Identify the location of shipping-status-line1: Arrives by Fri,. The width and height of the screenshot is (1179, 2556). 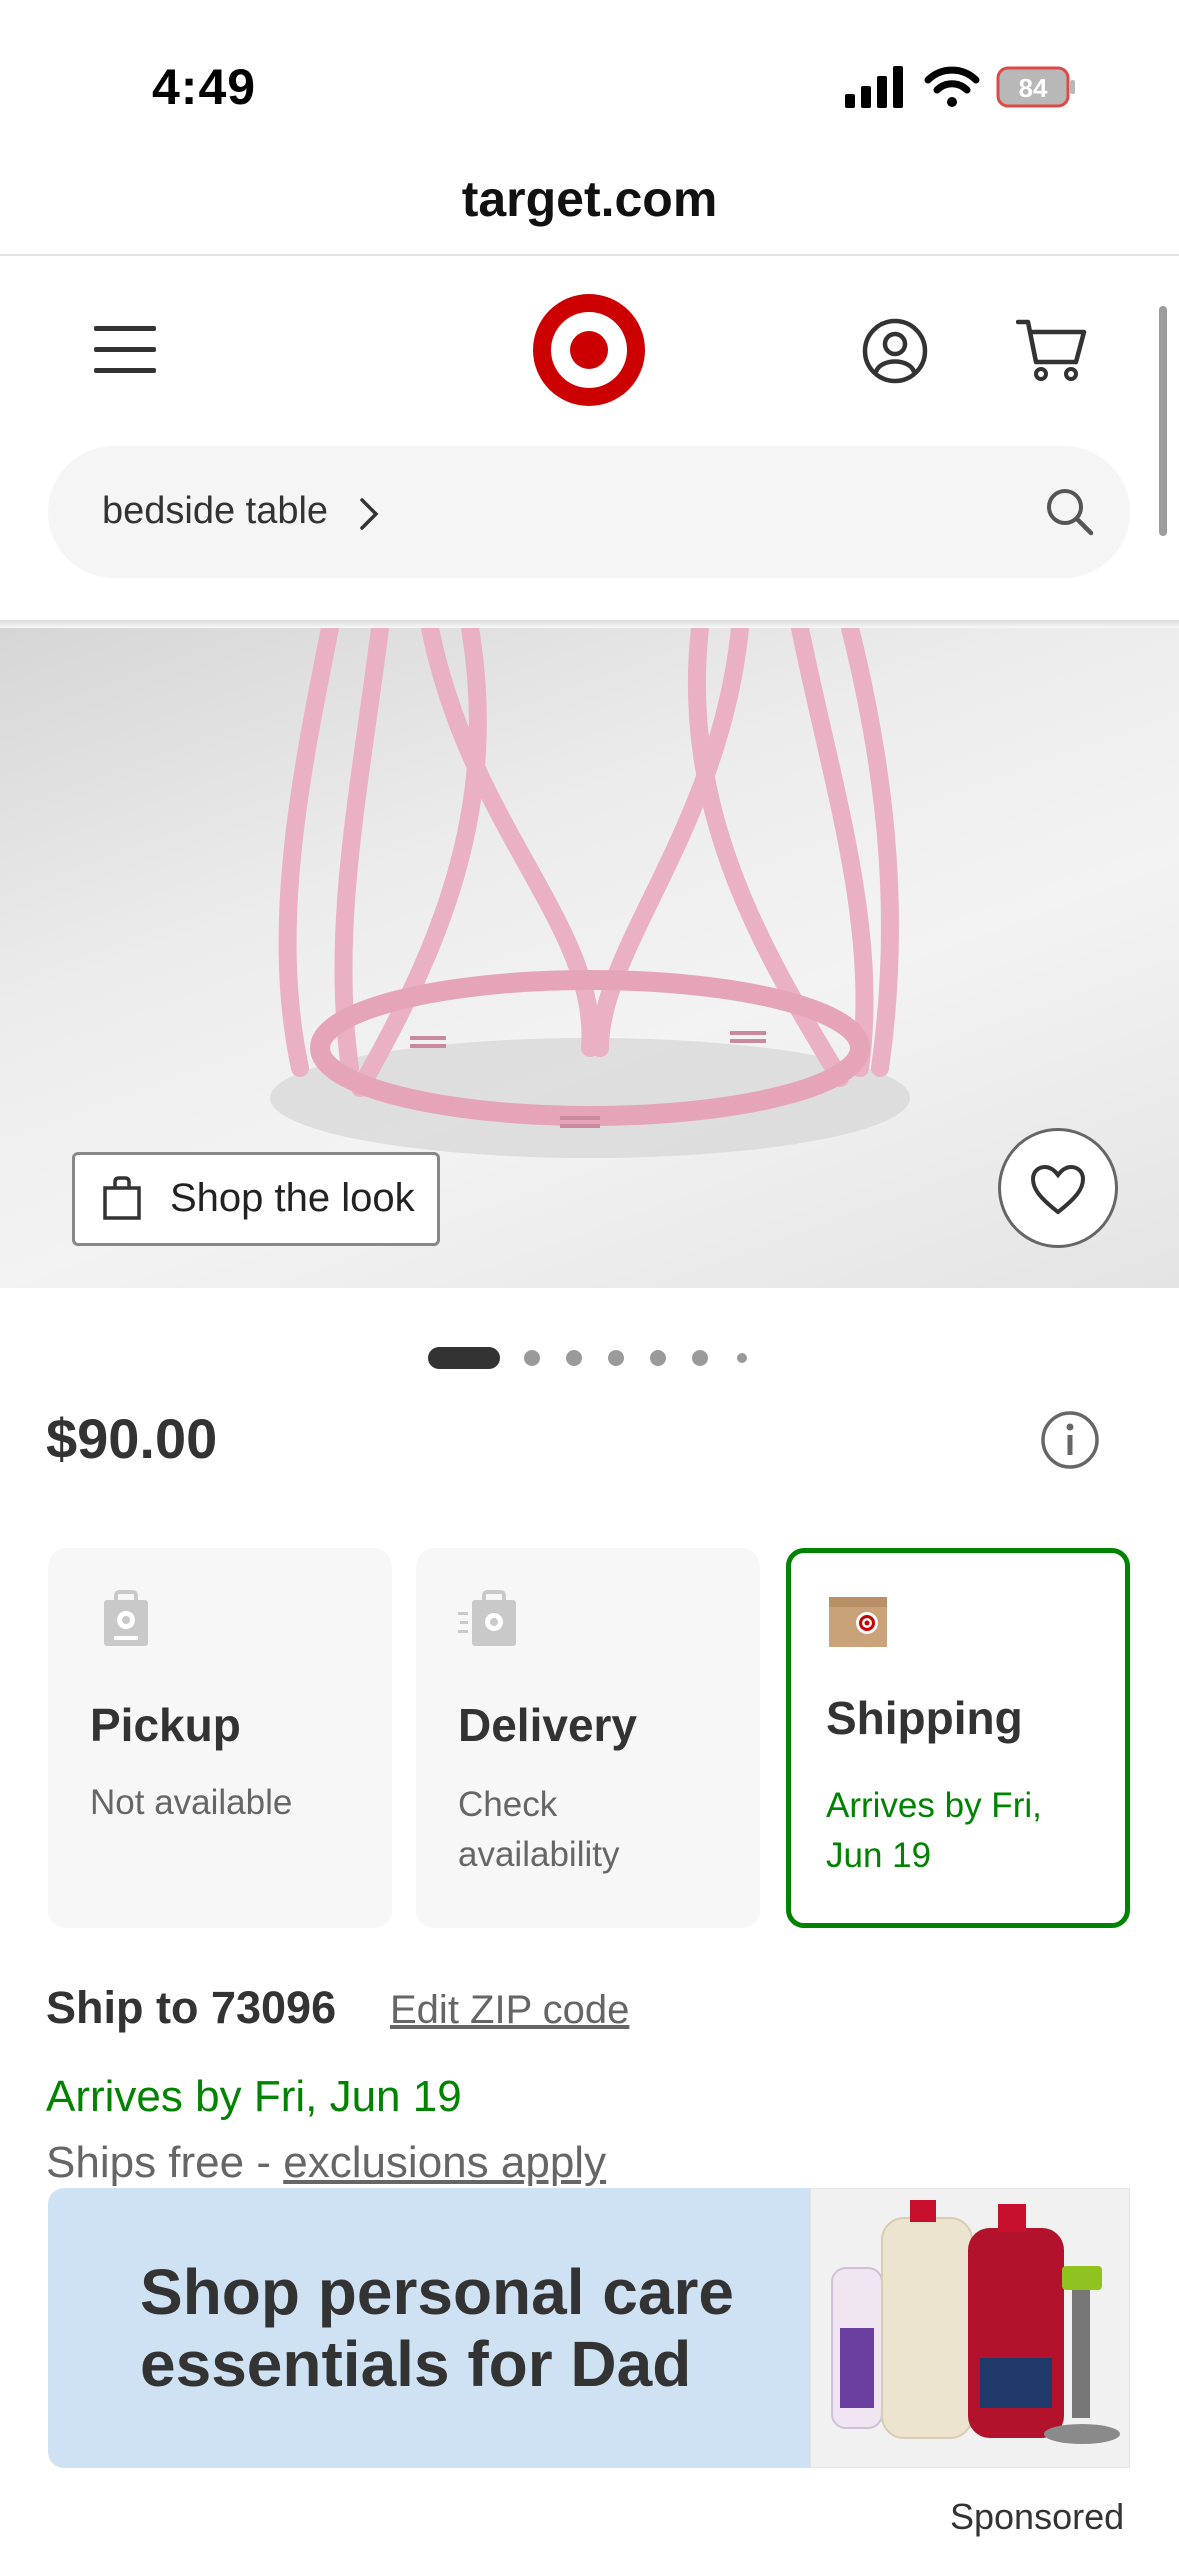
(934, 1805).